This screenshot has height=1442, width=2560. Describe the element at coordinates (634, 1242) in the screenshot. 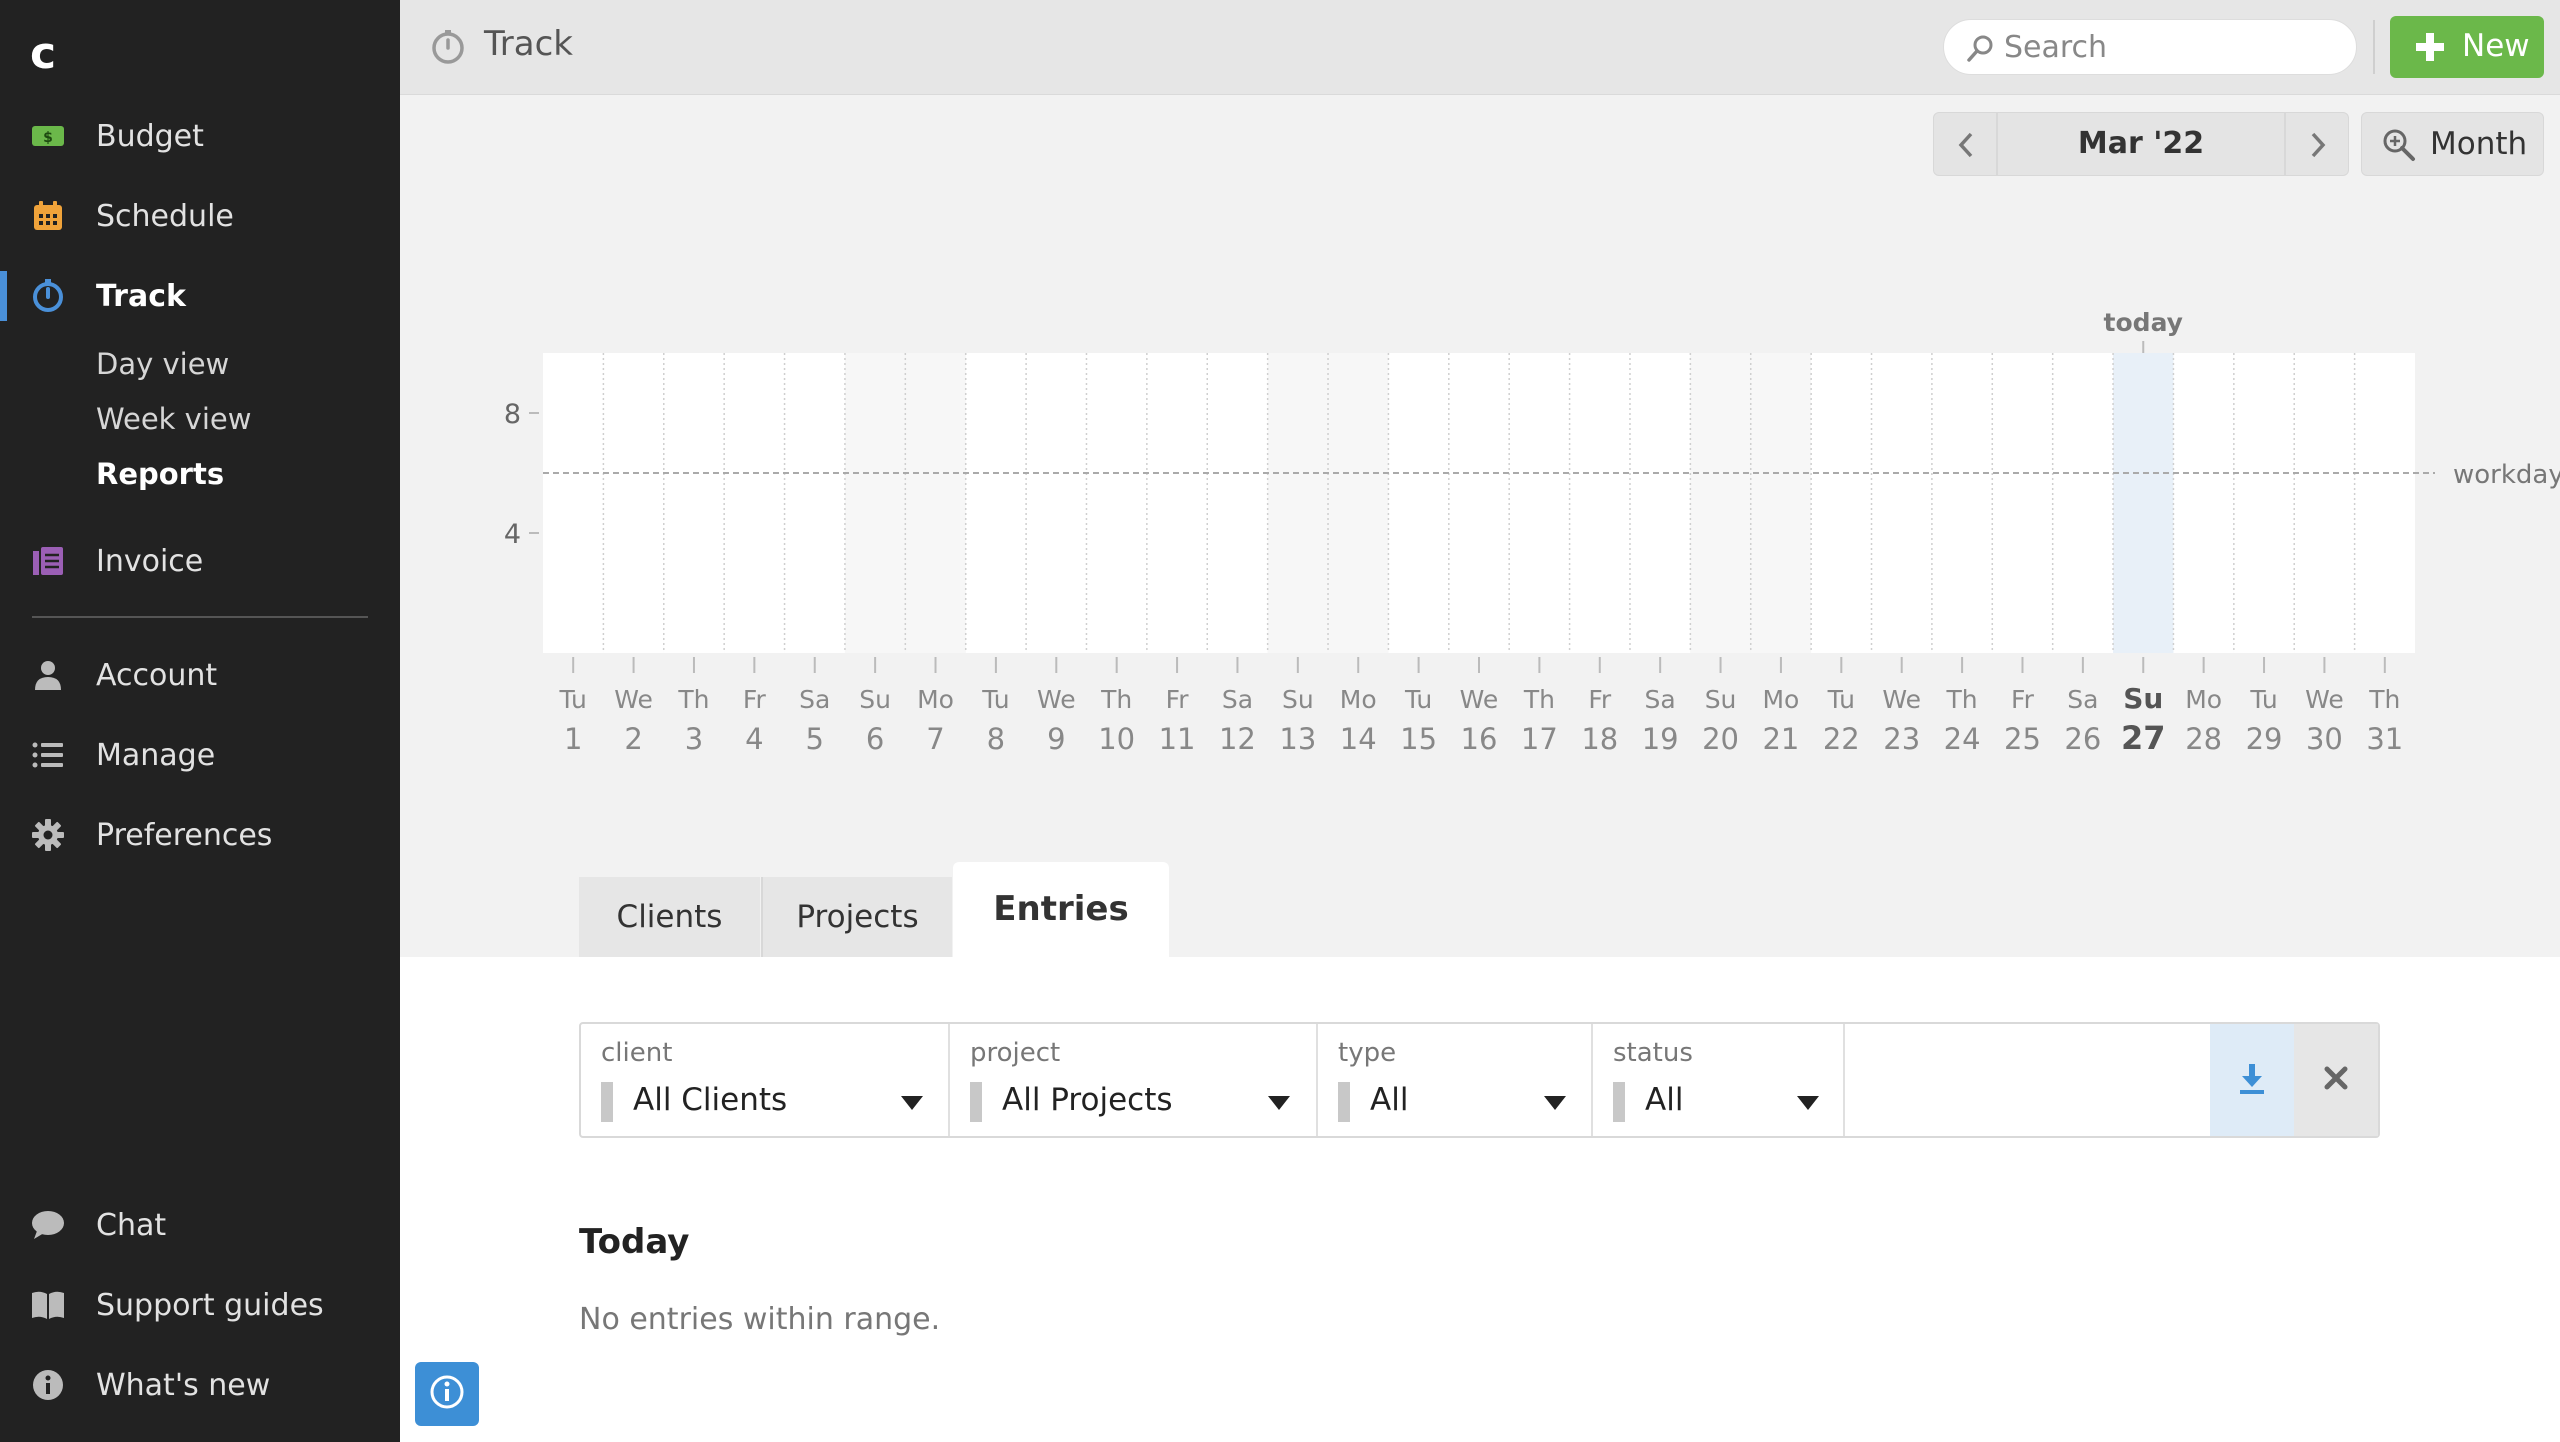

I see `section-title: Today` at that location.